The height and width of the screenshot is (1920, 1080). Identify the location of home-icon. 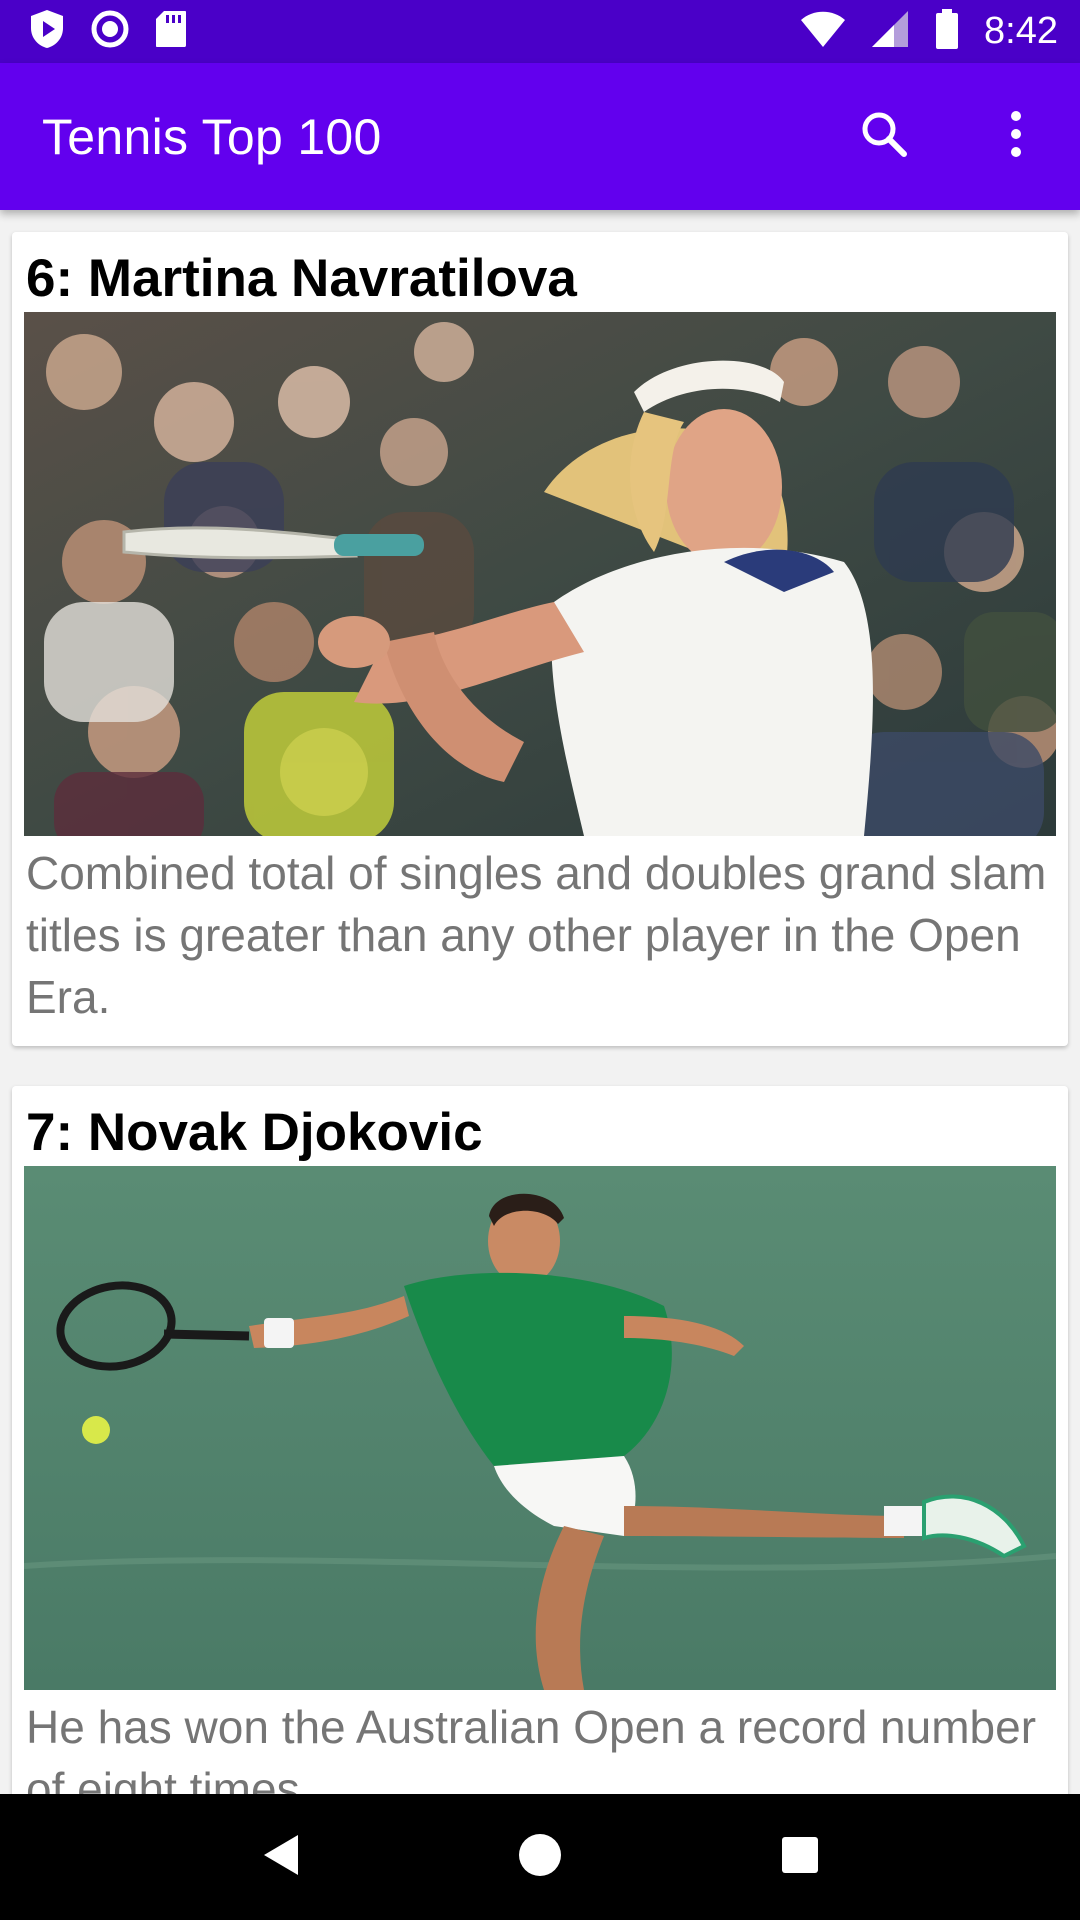
(540, 1857).